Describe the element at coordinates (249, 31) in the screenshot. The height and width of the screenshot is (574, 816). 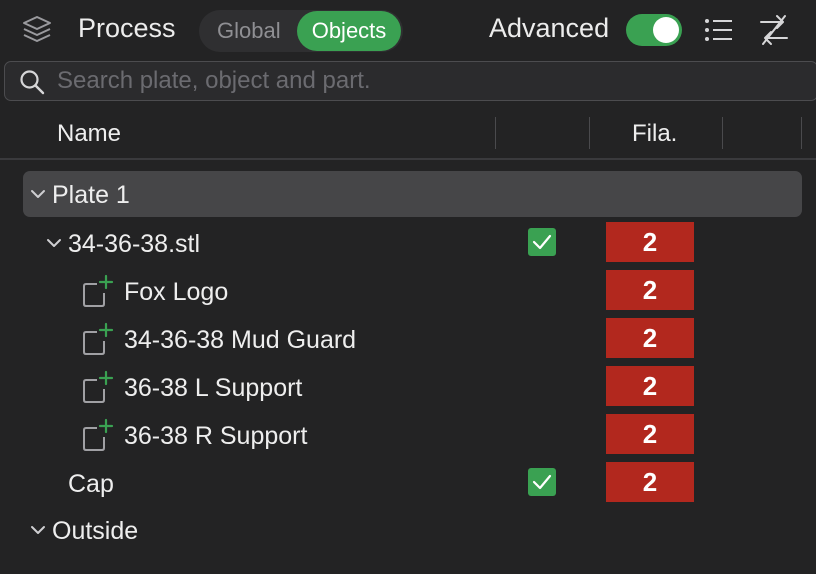
I see `segment-global: Global` at that location.